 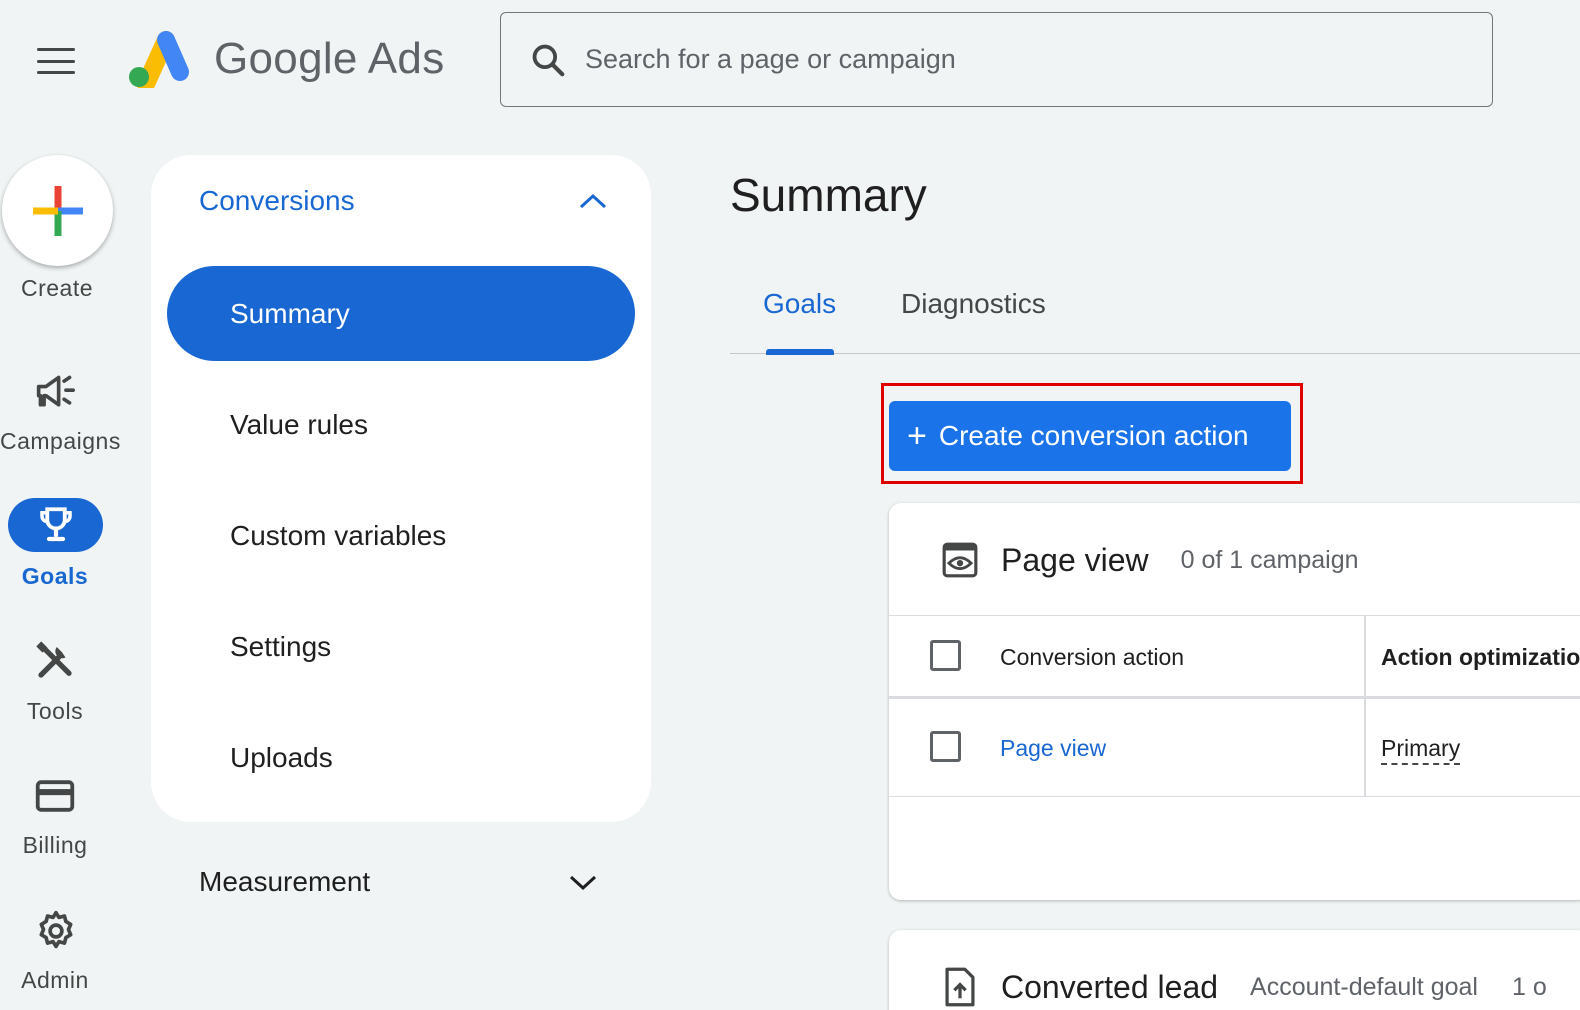 What do you see at coordinates (548, 60) in the screenshot?
I see `search-icon` at bounding box center [548, 60].